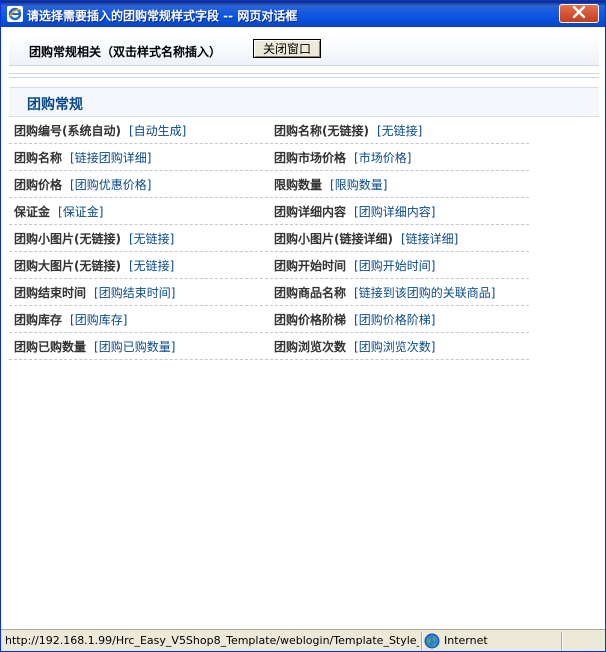 Image resolution: width=606 pixels, height=652 pixels. I want to click on field-item: 团购库存 [团购库存], so click(70, 319).